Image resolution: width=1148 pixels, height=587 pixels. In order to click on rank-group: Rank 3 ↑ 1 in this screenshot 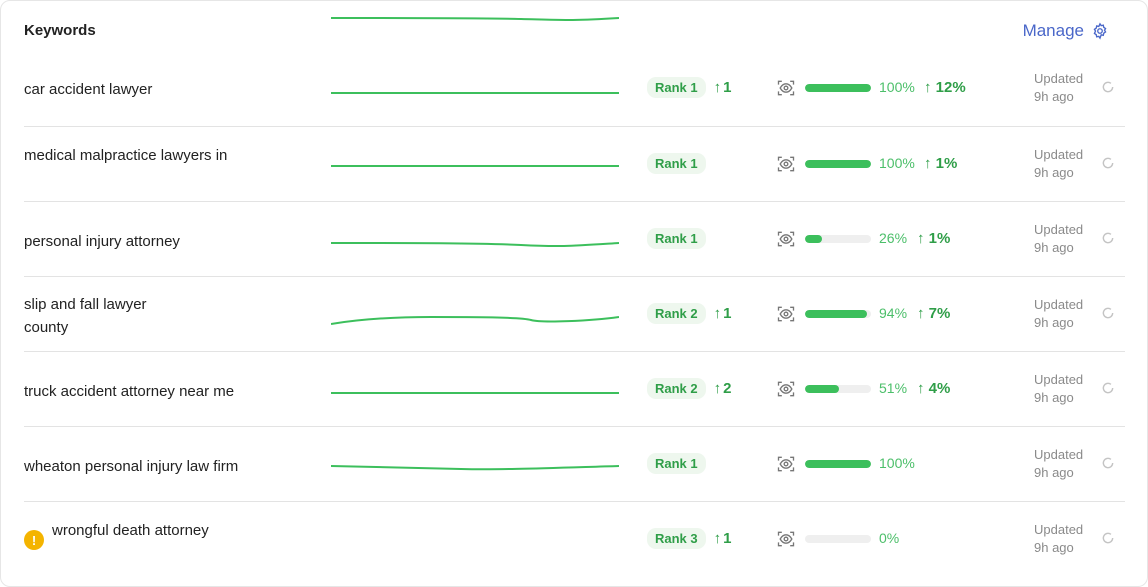, I will do `click(689, 538)`.